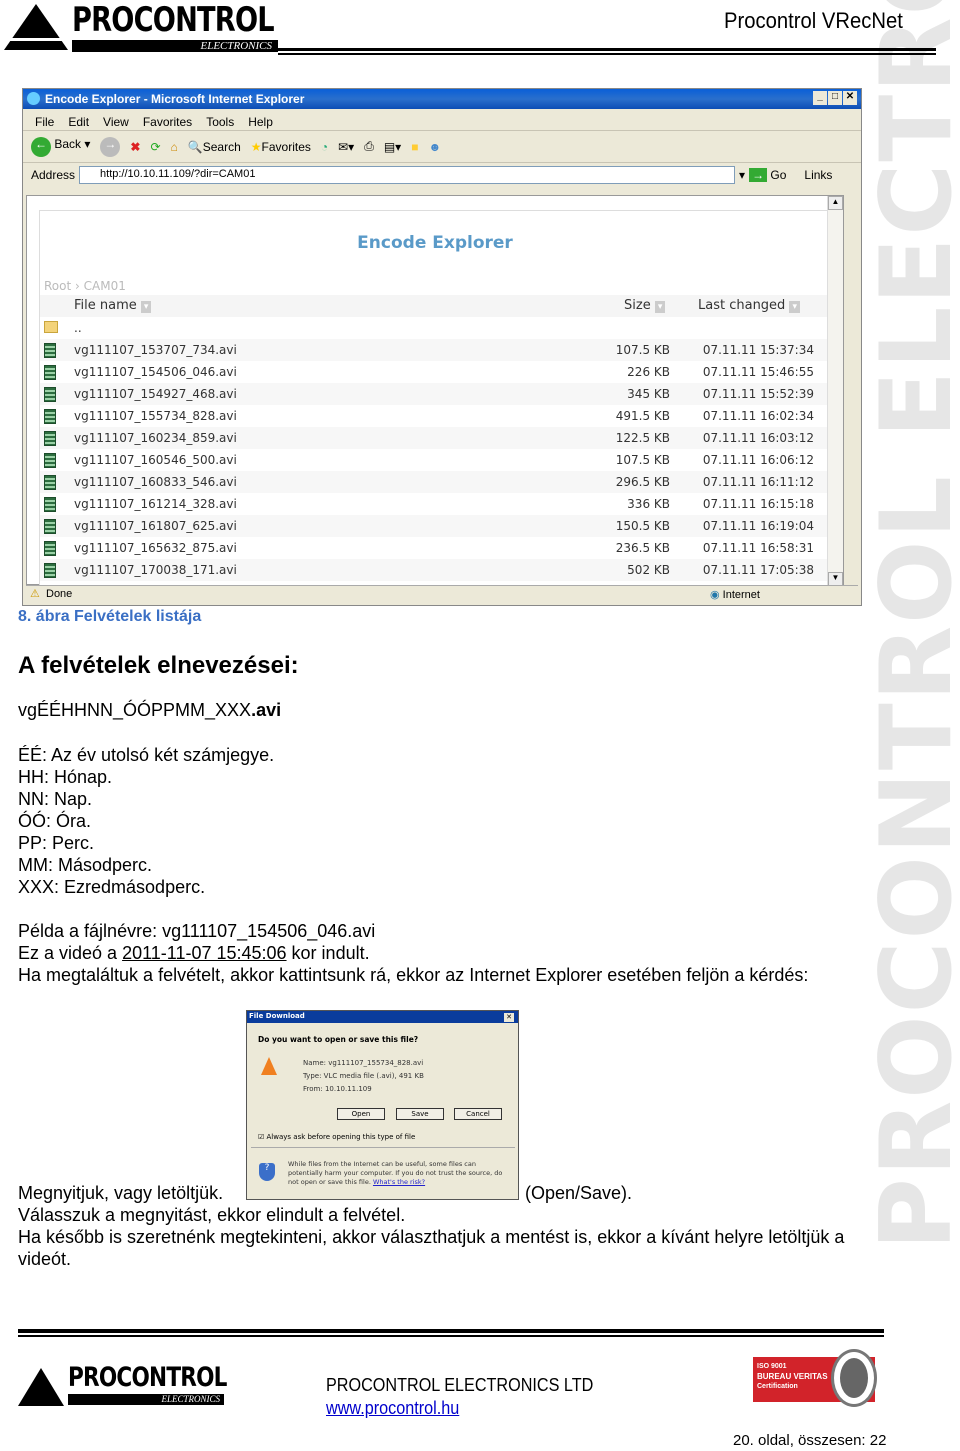 This screenshot has width=960, height=1451. I want to click on menu-favorites: Favorites, so click(167, 122).